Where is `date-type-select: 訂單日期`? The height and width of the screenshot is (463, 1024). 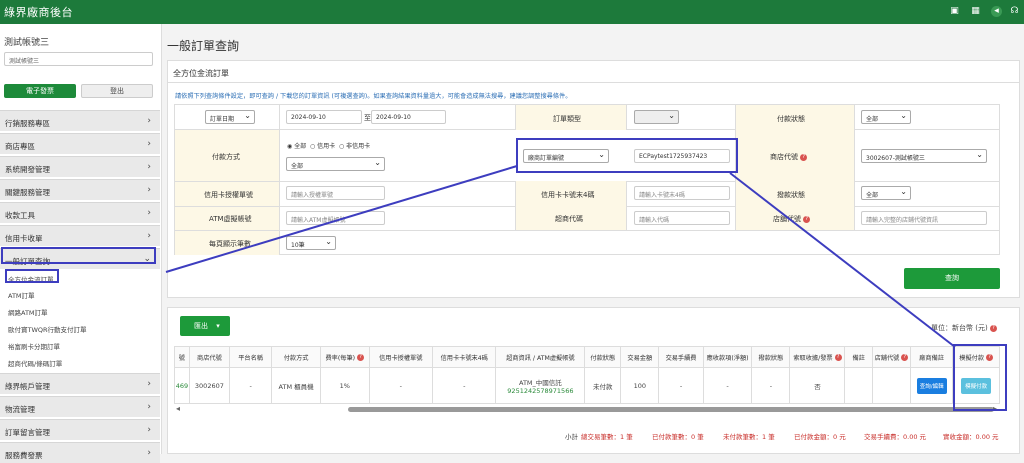 date-type-select: 訂單日期 is located at coordinates (230, 117).